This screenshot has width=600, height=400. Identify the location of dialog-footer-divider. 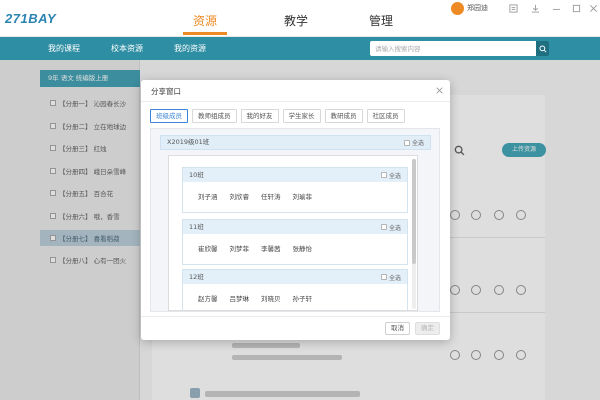
(295, 316).